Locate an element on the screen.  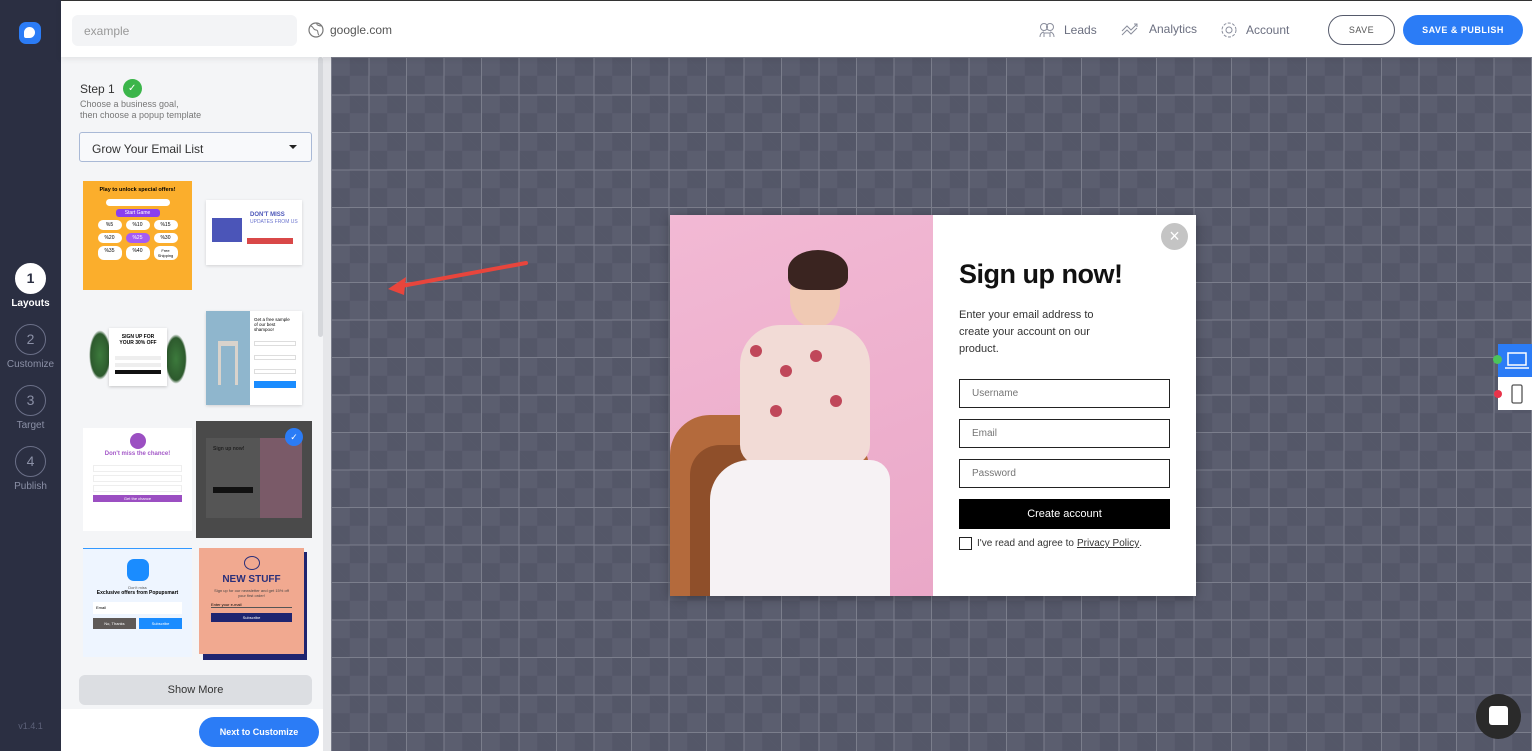
offer-chip: %15 is located at coordinates (165, 225).